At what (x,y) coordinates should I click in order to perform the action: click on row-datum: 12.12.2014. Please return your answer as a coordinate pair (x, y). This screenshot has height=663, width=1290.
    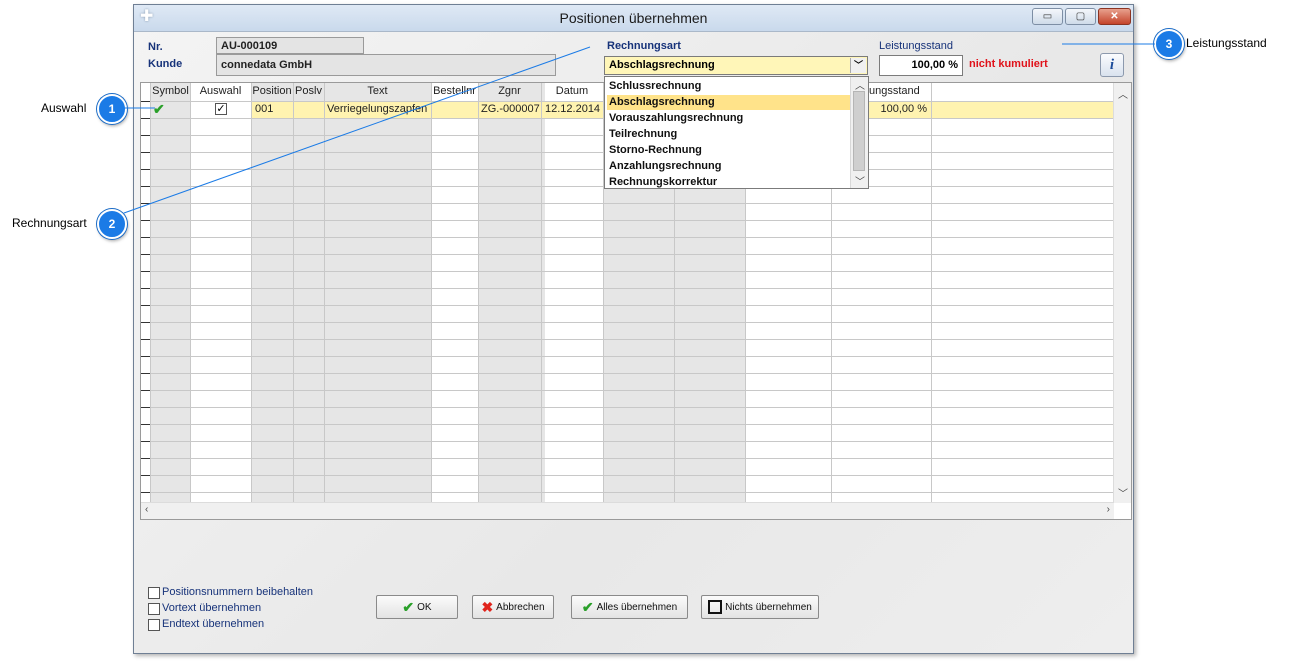
    Looking at the image, I should click on (573, 109).